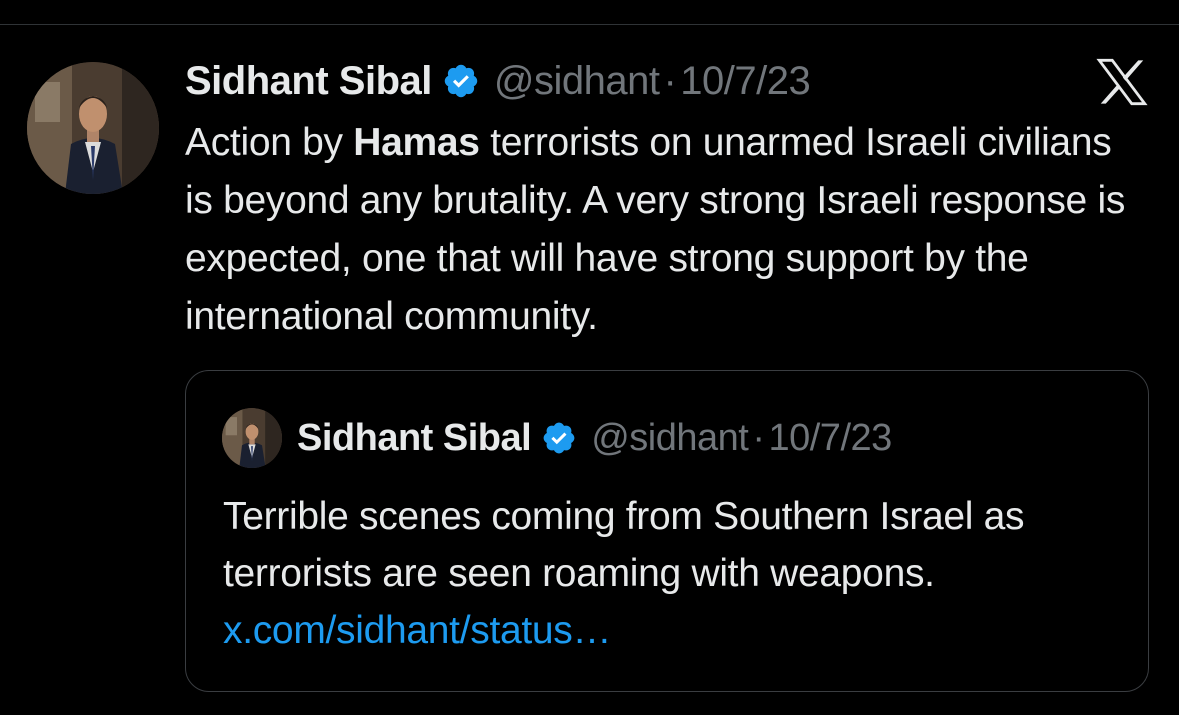  I want to click on quoted-avatar-photo, so click(252, 438).